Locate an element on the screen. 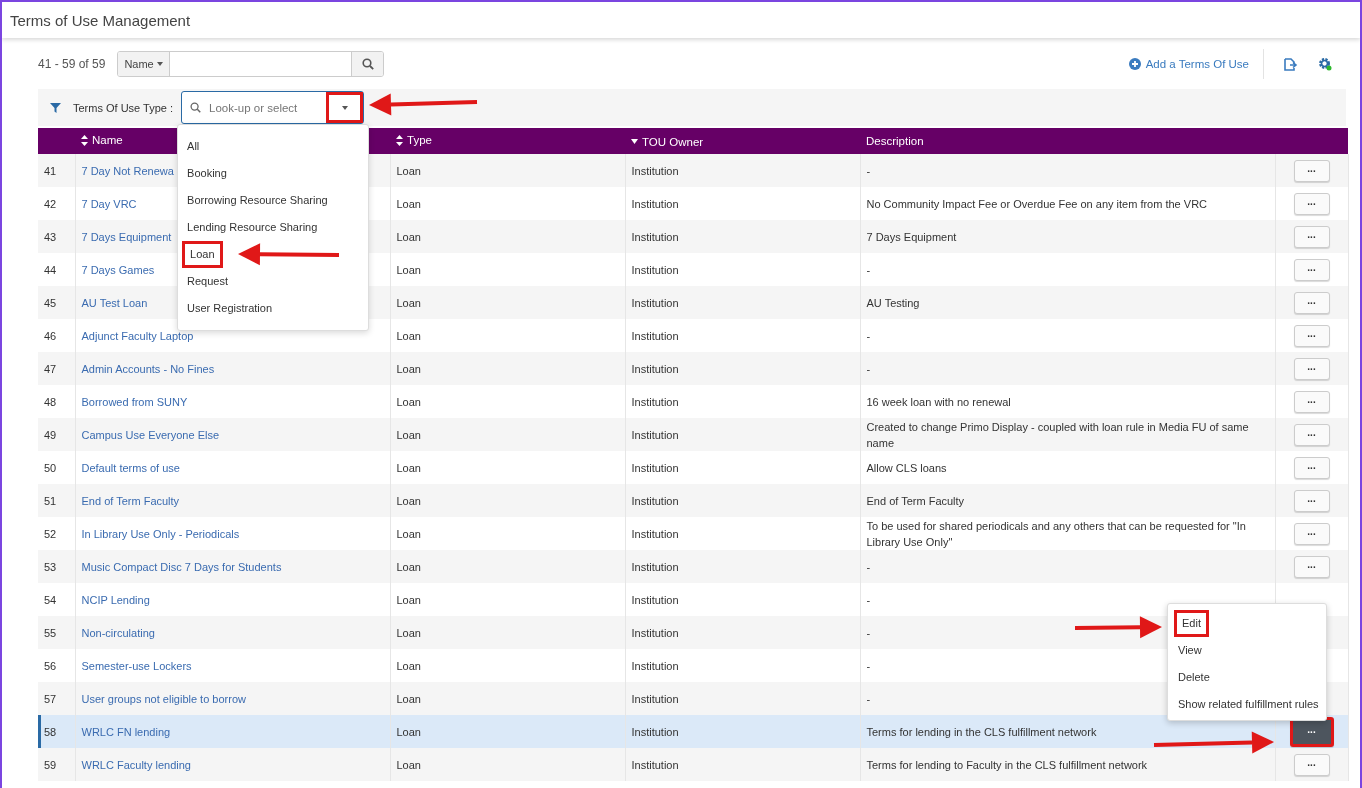 Image resolution: width=1362 pixels, height=788 pixels. name-link: 7 Day Not Renewa is located at coordinates (127, 170).